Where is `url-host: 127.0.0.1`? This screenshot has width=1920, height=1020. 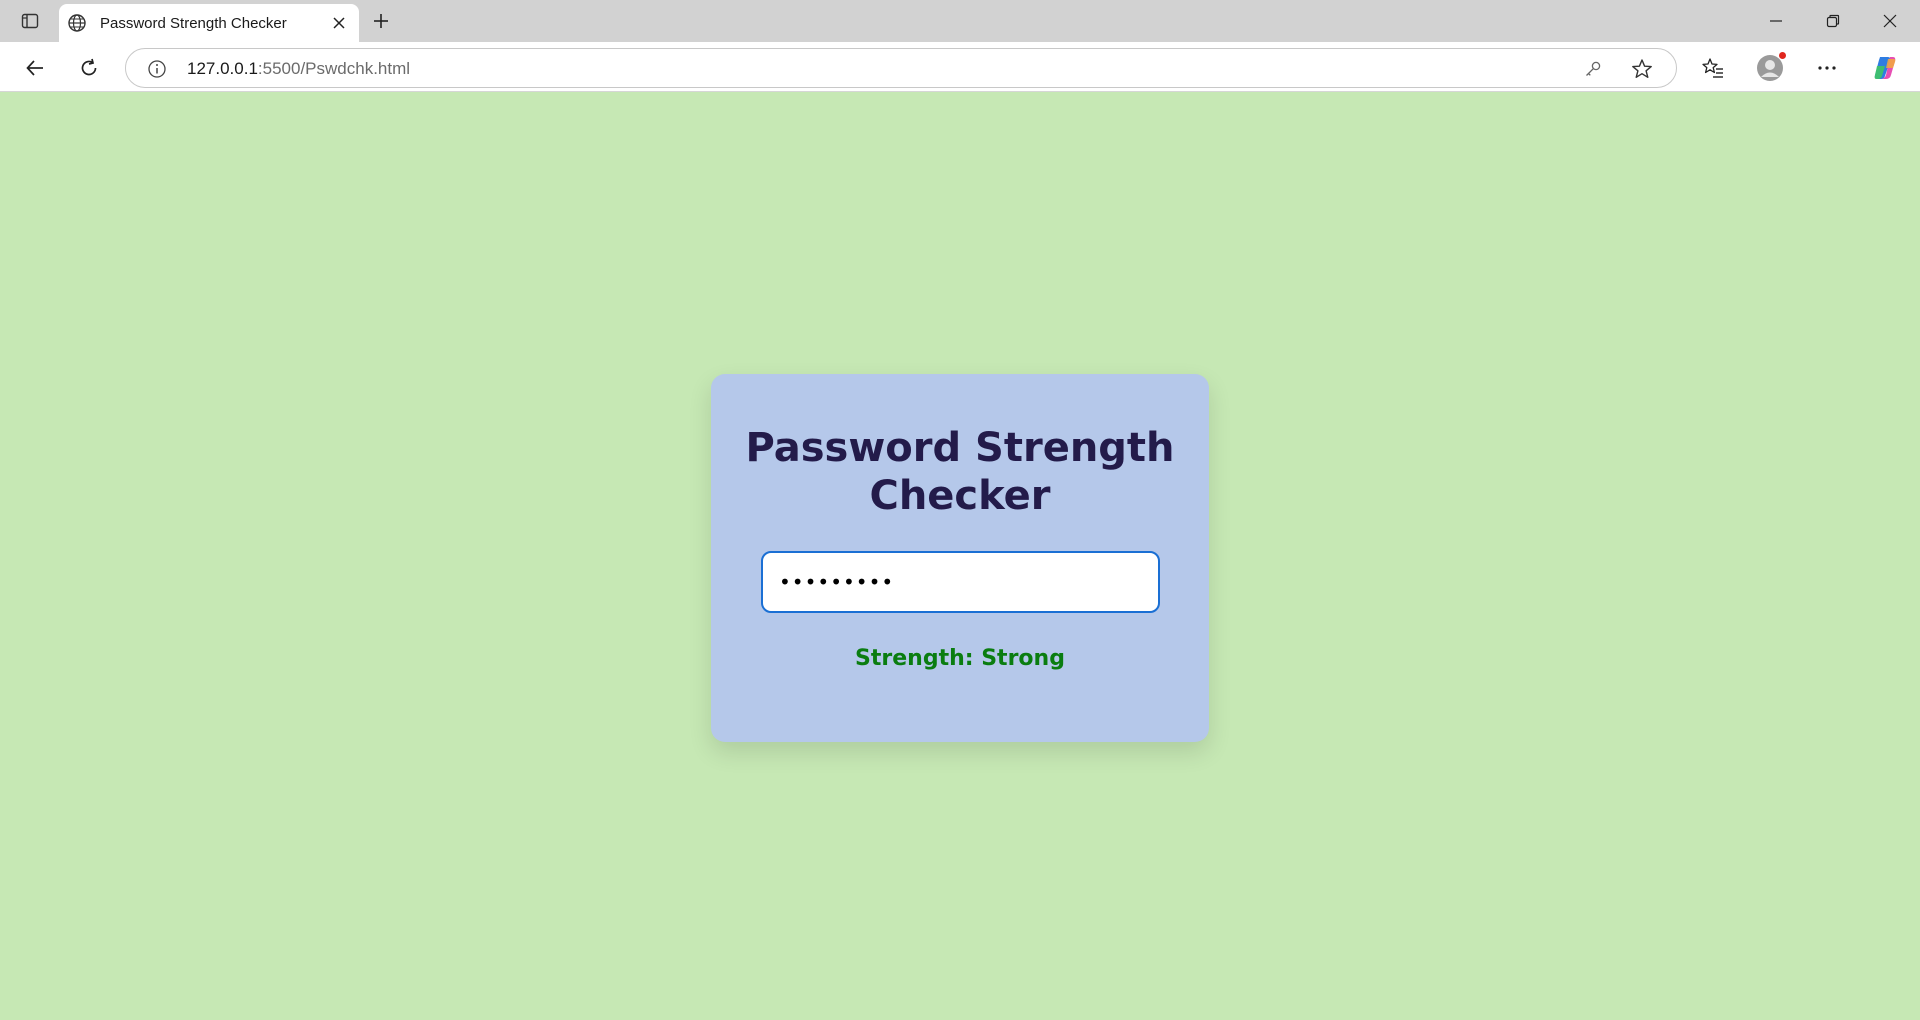 url-host: 127.0.0.1 is located at coordinates (222, 68).